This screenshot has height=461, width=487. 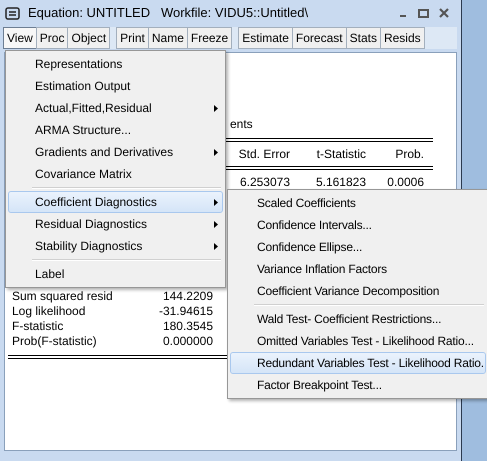 I want to click on toolbar-button: Resids, so click(x=402, y=38).